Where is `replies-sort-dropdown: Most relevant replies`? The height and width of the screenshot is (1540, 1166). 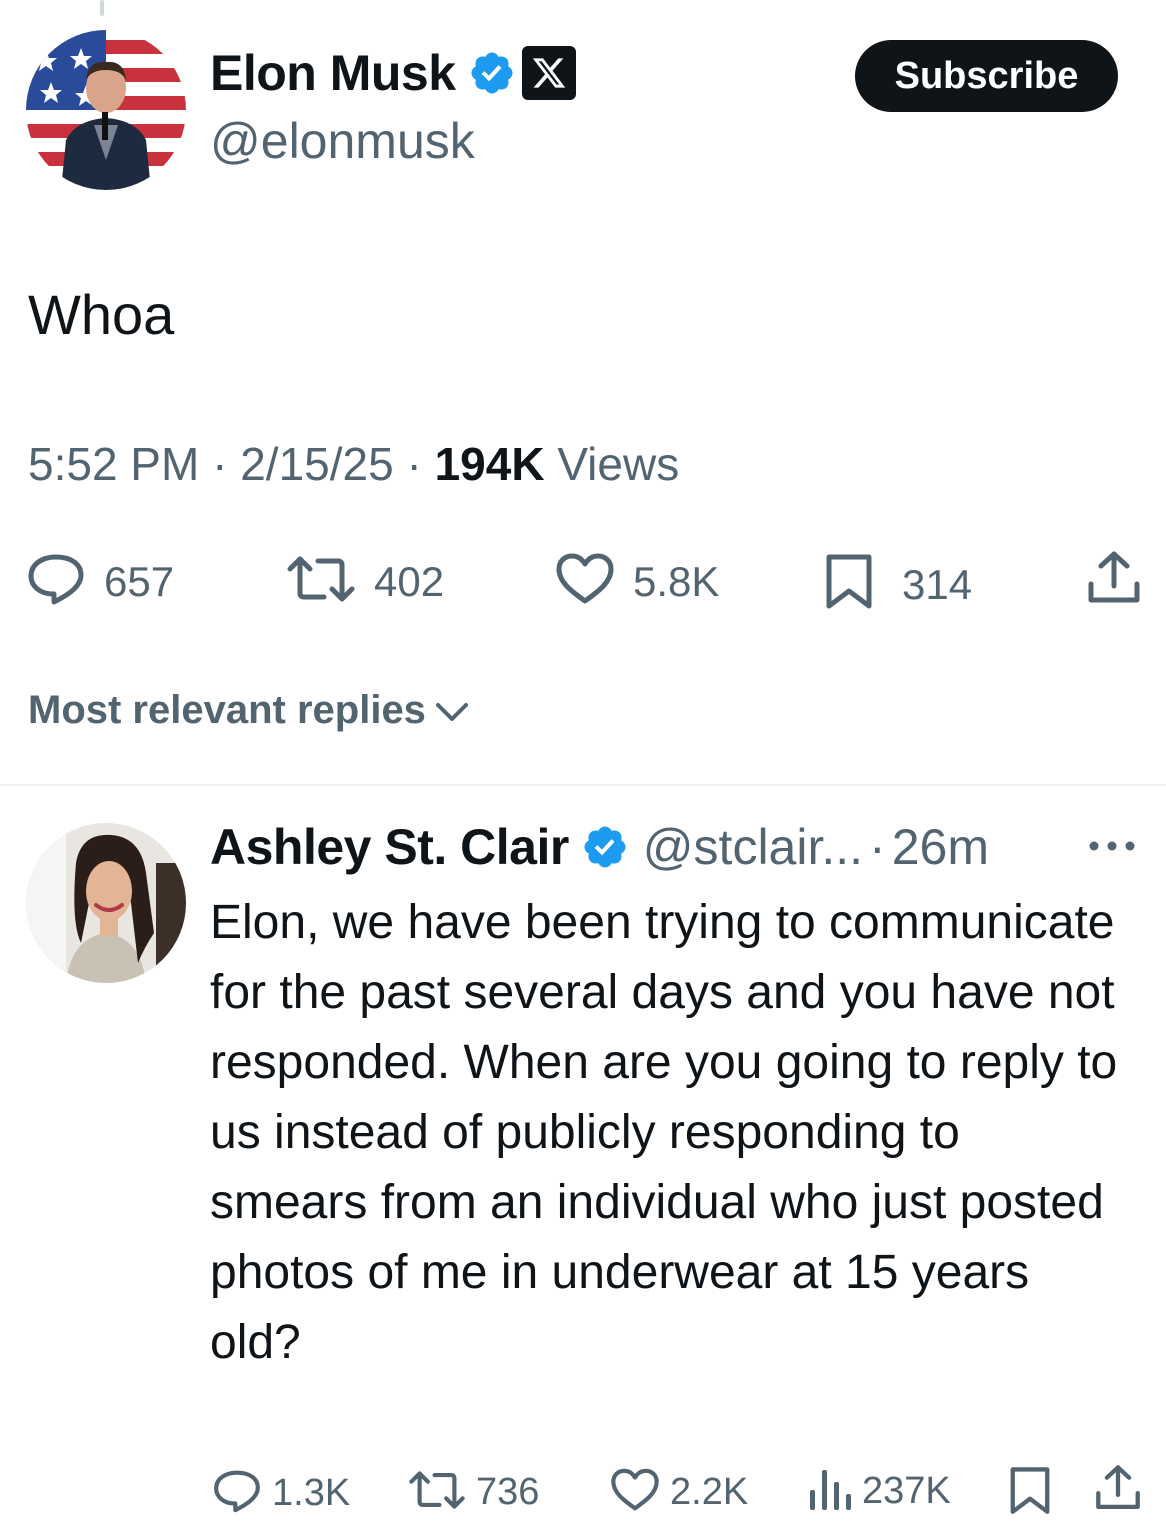
replies-sort-dropdown: Most relevant replies is located at coordinates (249, 710).